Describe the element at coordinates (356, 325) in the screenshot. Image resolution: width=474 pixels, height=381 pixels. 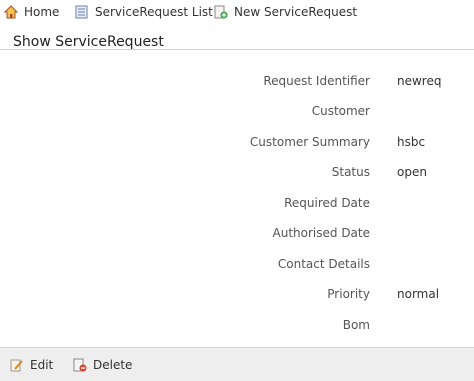
I see `field-label: Bom` at that location.